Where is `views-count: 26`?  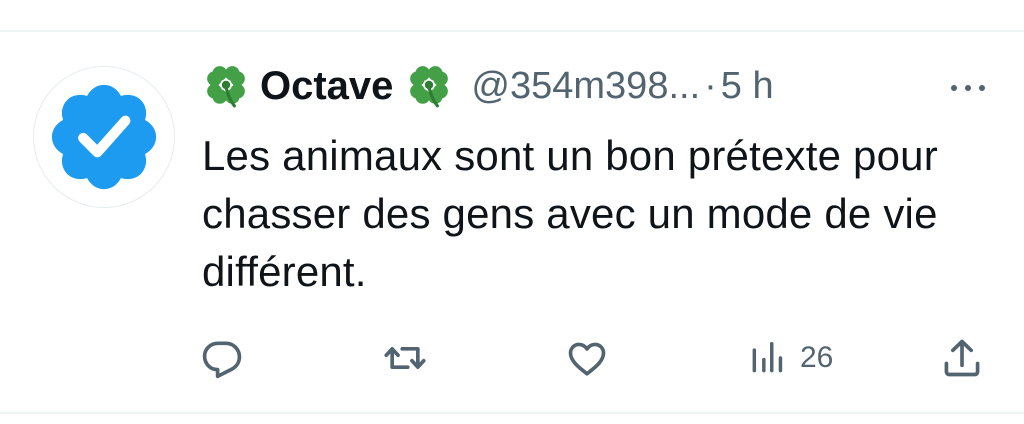
views-count: 26 is located at coordinates (817, 357).